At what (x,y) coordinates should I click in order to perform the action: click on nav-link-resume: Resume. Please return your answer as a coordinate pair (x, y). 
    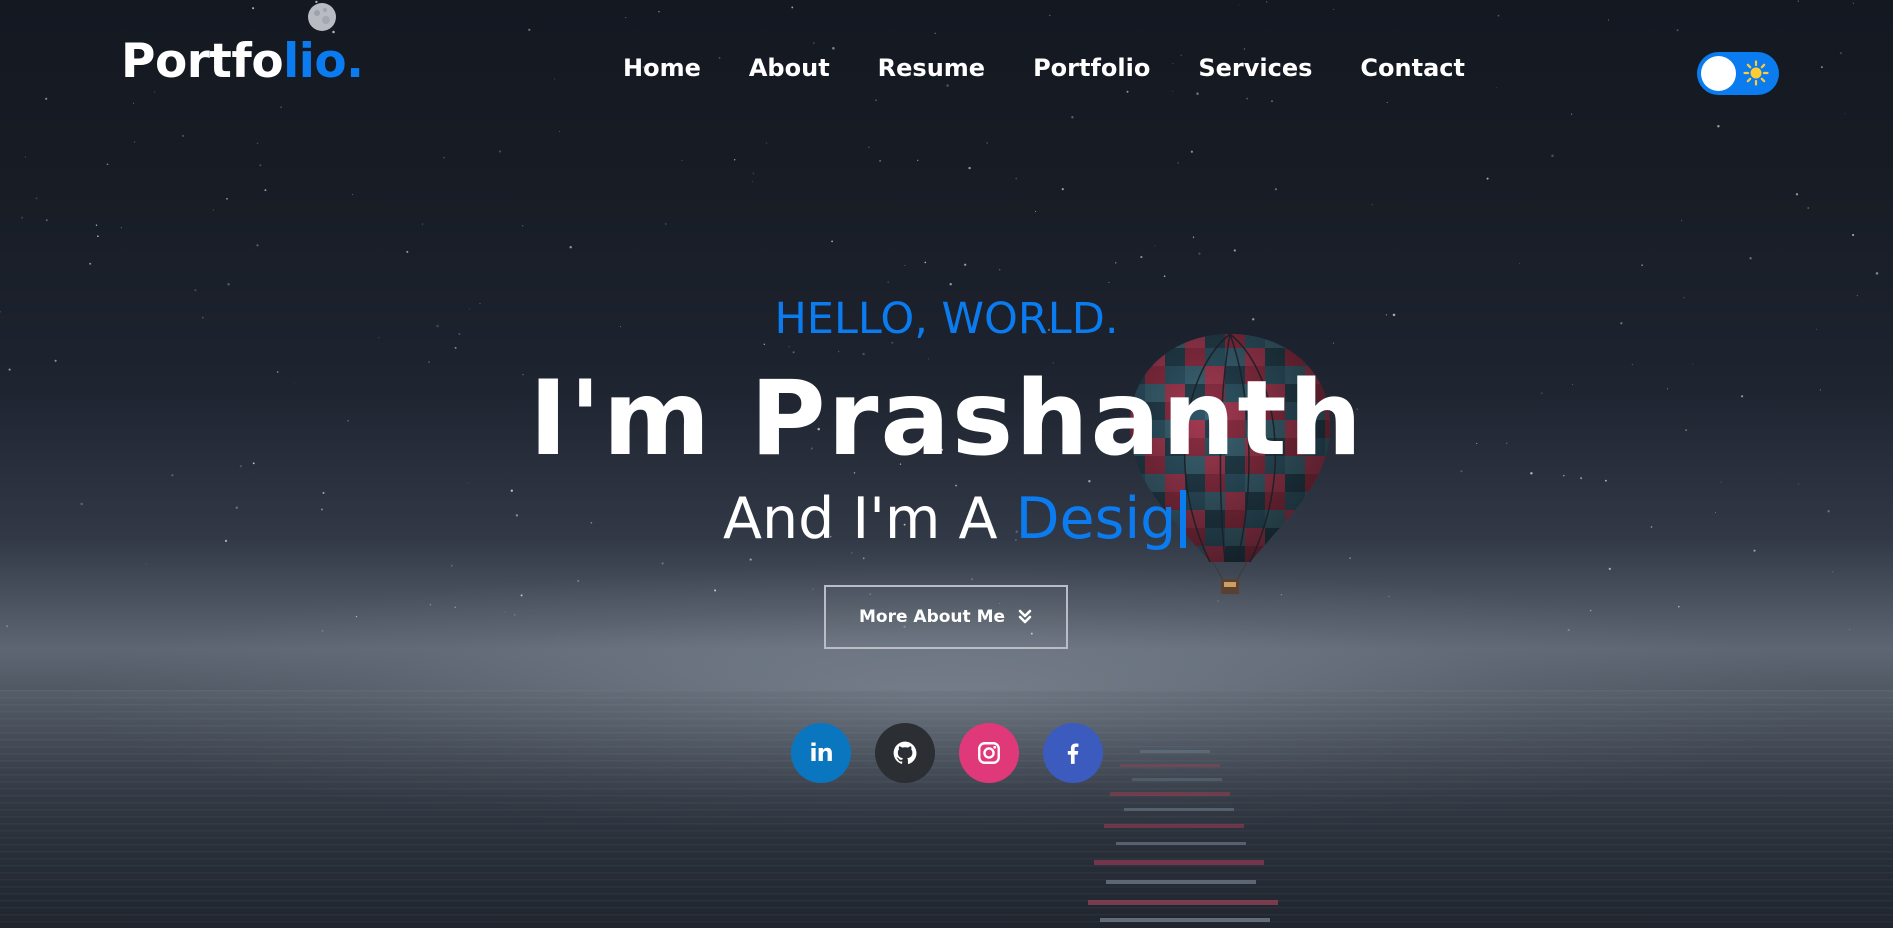
    Looking at the image, I should click on (931, 68).